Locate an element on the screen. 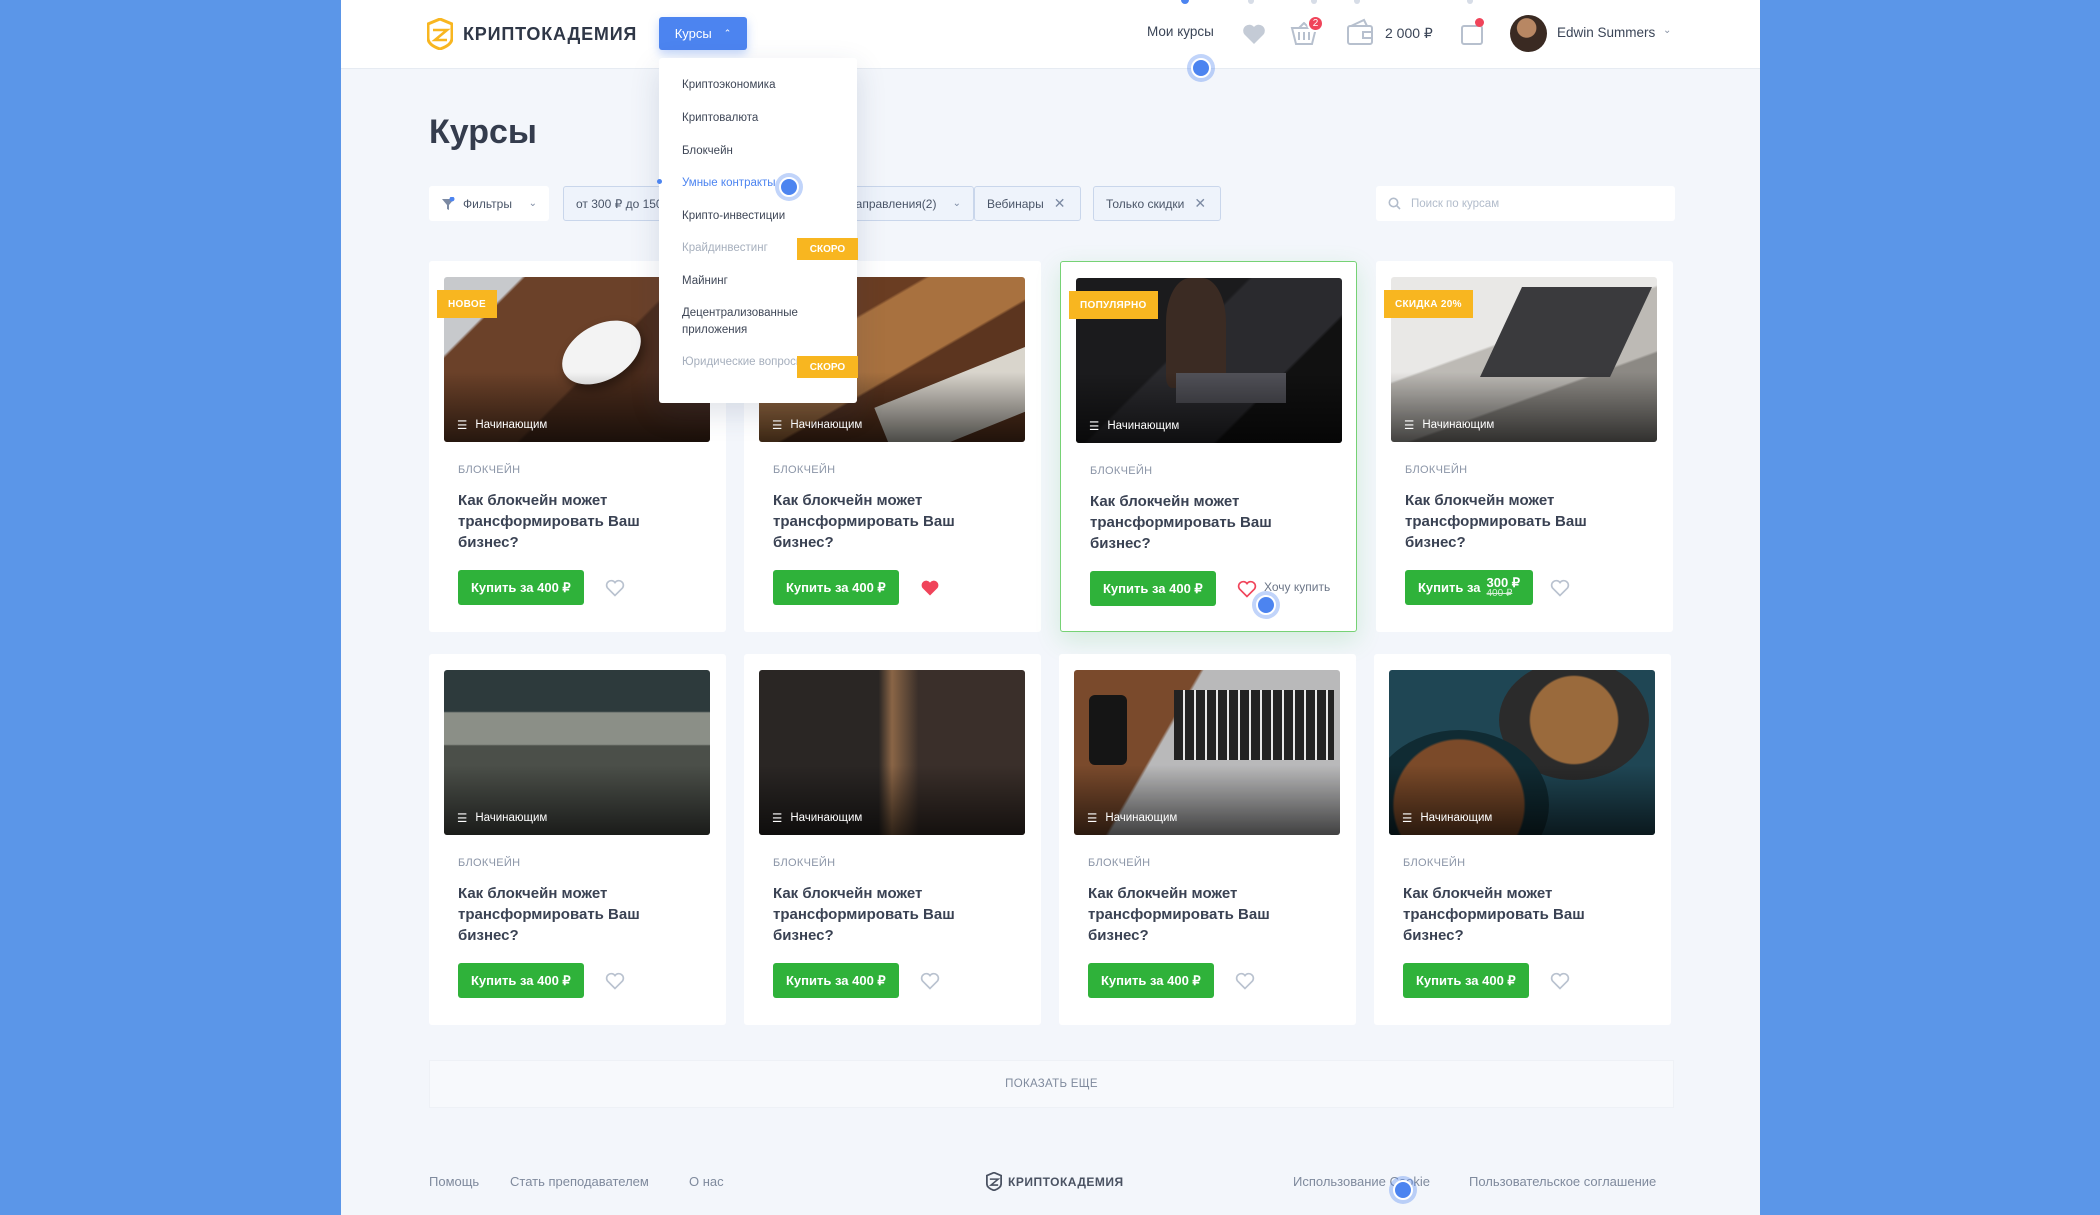 This screenshot has height=1215, width=2100. user-name: Edwin Summers is located at coordinates (1606, 32).